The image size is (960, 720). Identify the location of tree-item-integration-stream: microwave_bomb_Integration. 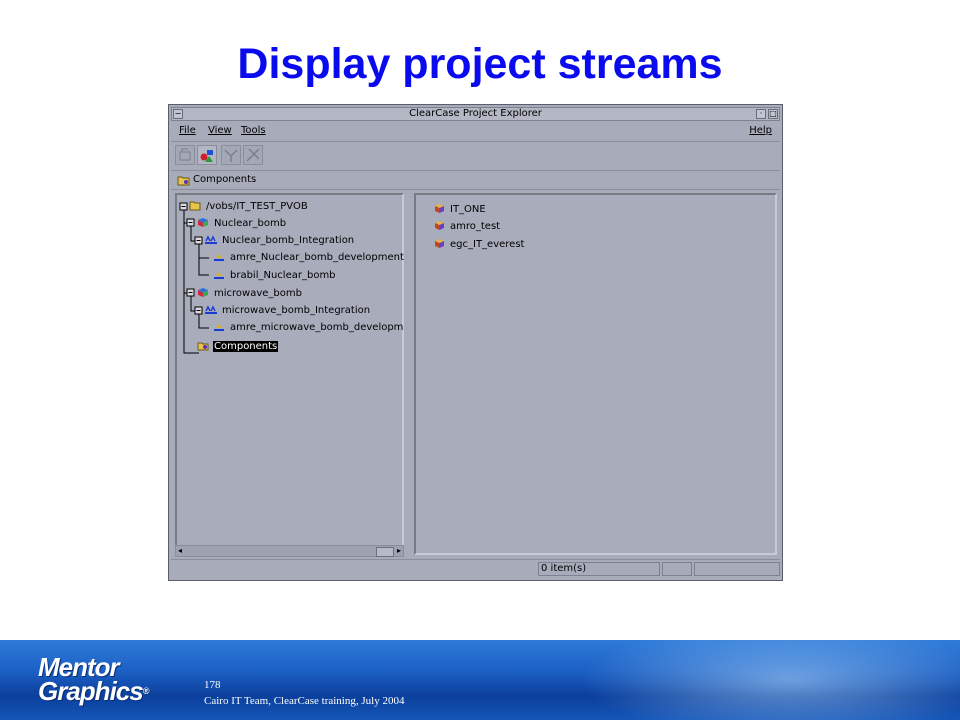
(288, 311).